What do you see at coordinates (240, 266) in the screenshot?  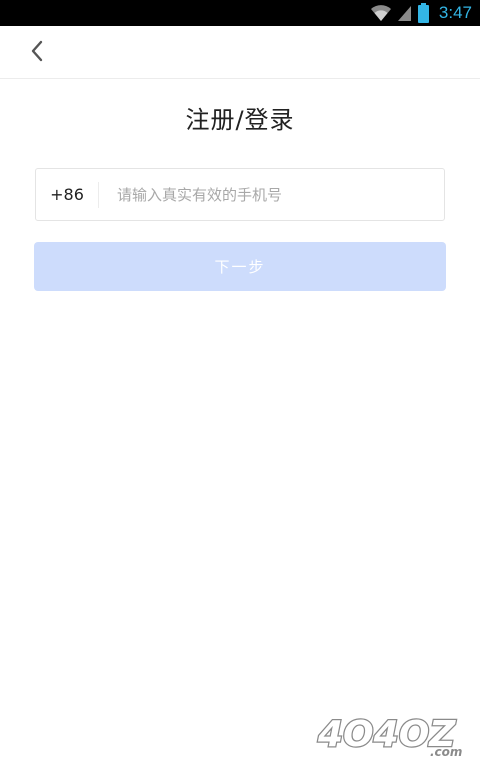 I see `next-step-button: 下一步` at bounding box center [240, 266].